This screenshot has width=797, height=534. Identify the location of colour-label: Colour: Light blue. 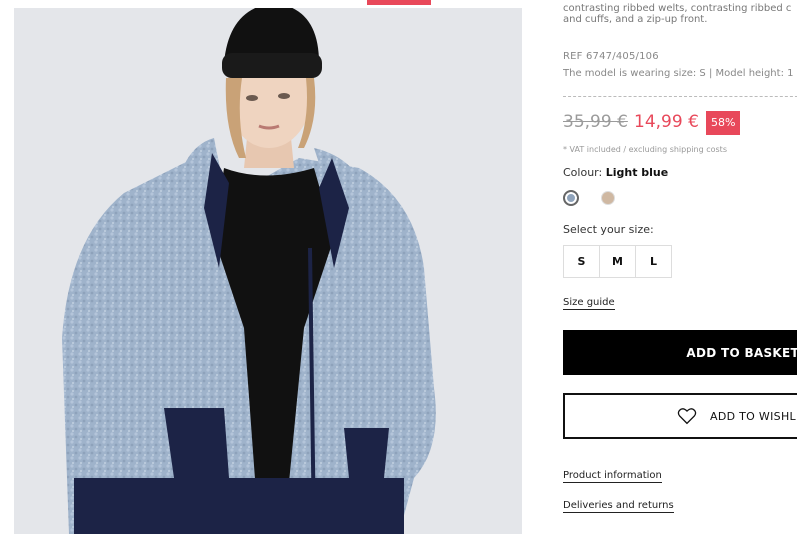
(615, 172).